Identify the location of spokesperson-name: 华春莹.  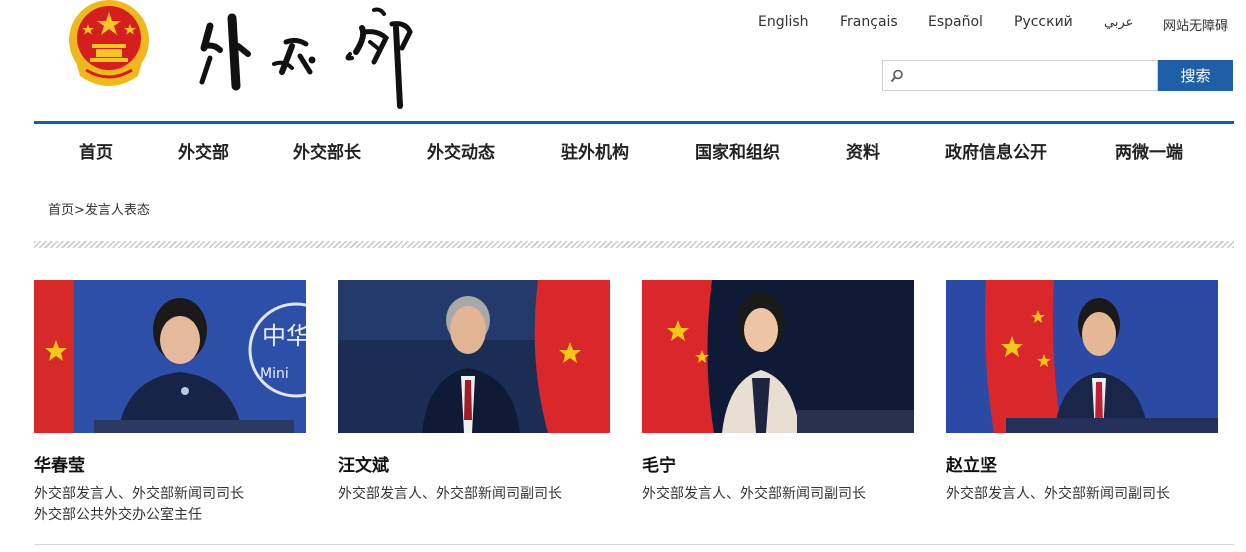
(170, 463).